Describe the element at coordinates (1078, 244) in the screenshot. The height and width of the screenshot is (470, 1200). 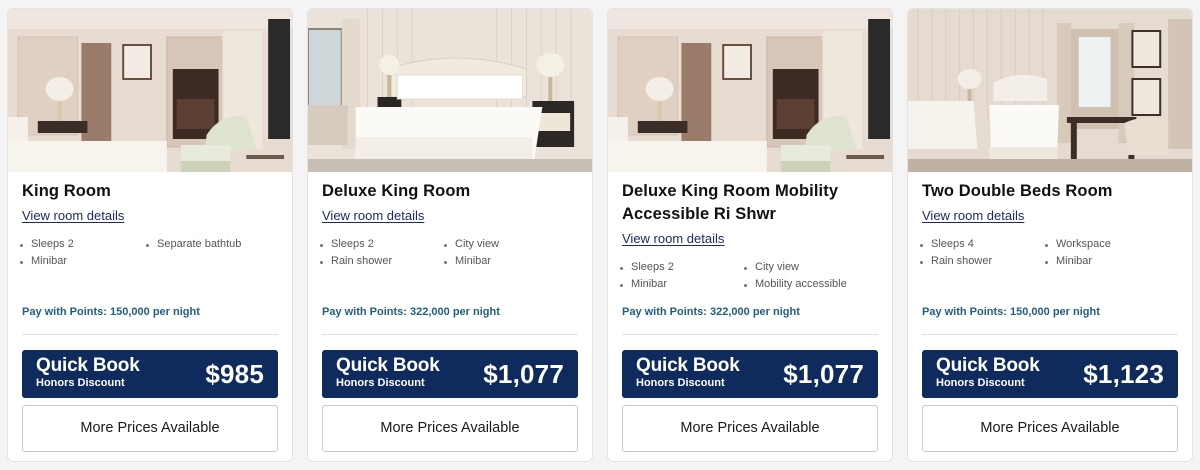
I see `amenity-item: Workspace` at that location.